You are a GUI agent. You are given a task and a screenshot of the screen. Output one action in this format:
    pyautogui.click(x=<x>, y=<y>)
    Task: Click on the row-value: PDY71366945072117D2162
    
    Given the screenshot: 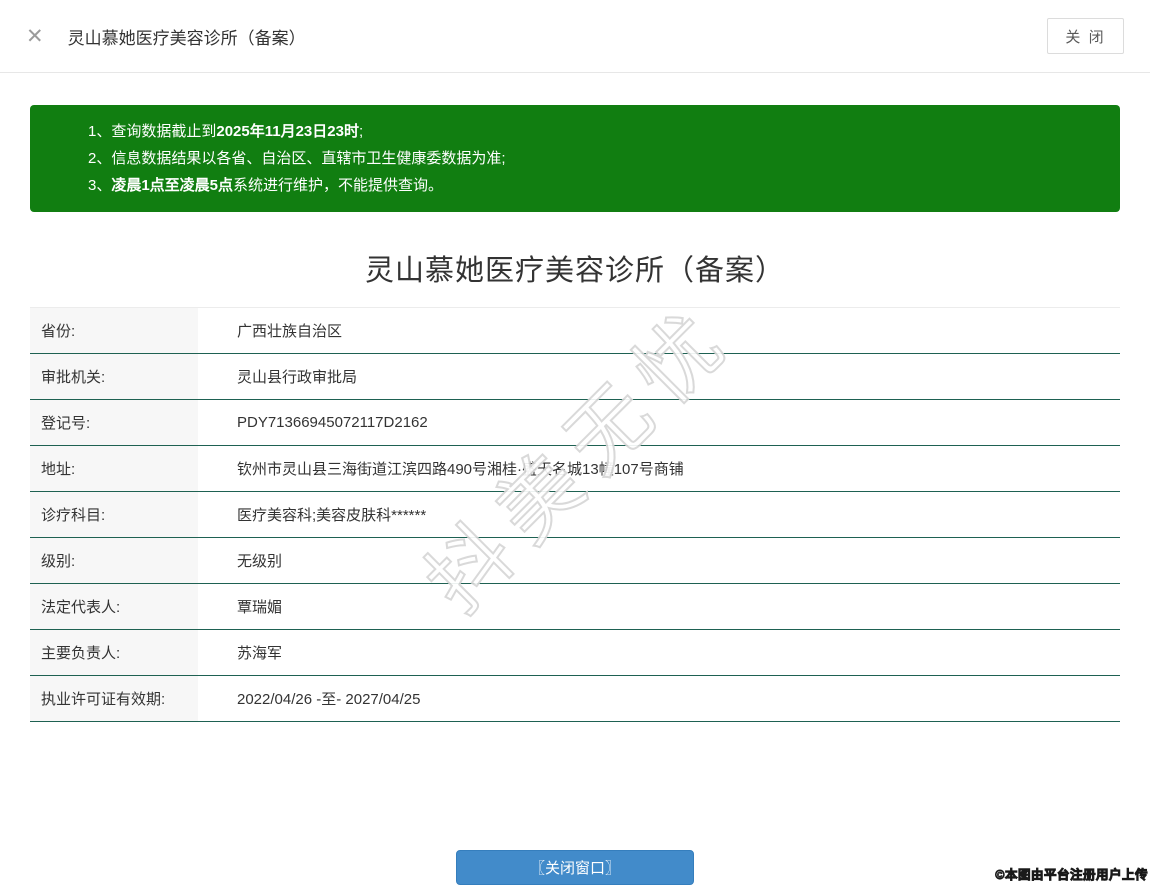 What is the action you would take?
    pyautogui.click(x=332, y=422)
    